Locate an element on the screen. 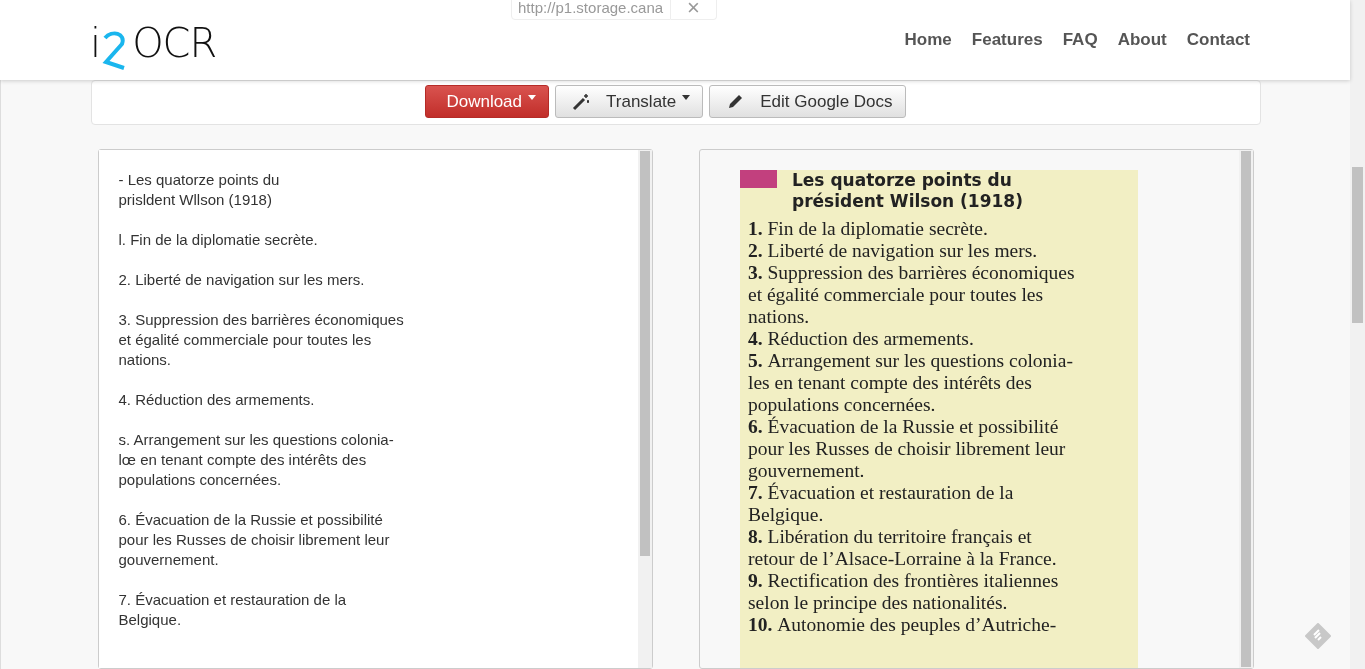  document-line: 7. Évacuation et restauration de la is located at coordinates (881, 493).